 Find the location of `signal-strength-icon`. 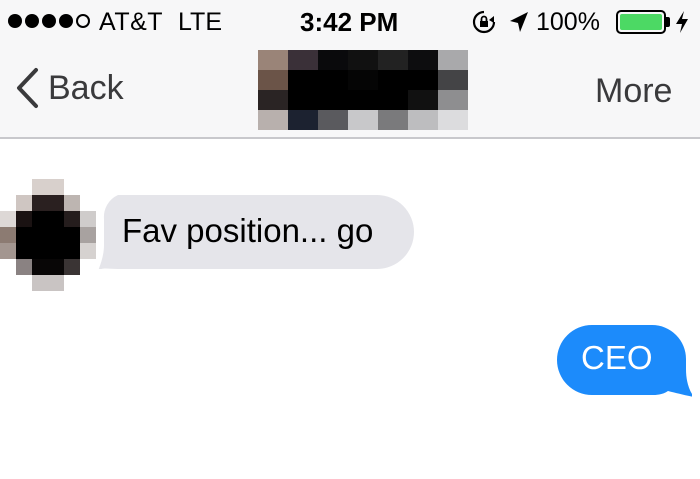

signal-strength-icon is located at coordinates (49, 21).